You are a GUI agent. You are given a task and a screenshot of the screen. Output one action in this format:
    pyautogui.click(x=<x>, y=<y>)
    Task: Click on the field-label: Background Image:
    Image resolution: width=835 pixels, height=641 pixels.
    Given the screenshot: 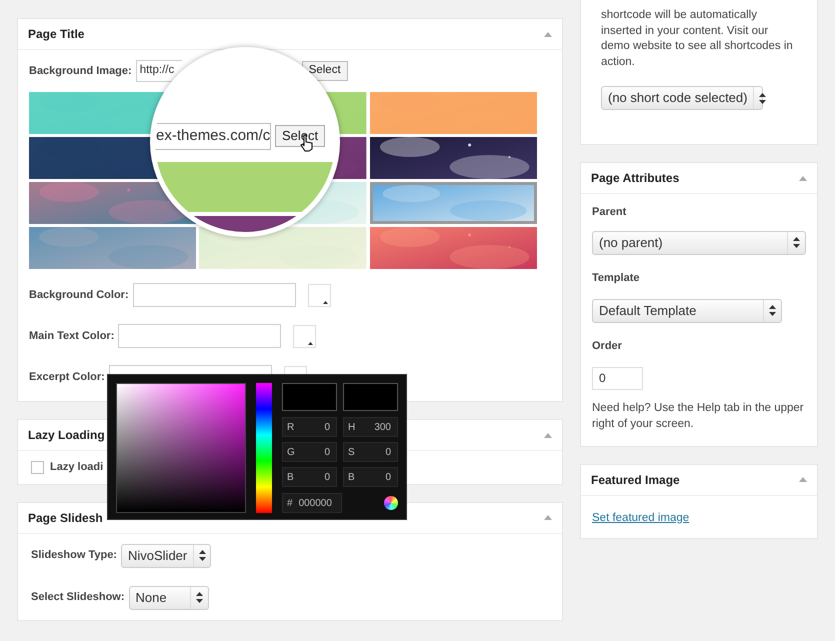 What is the action you would take?
    pyautogui.click(x=80, y=71)
    